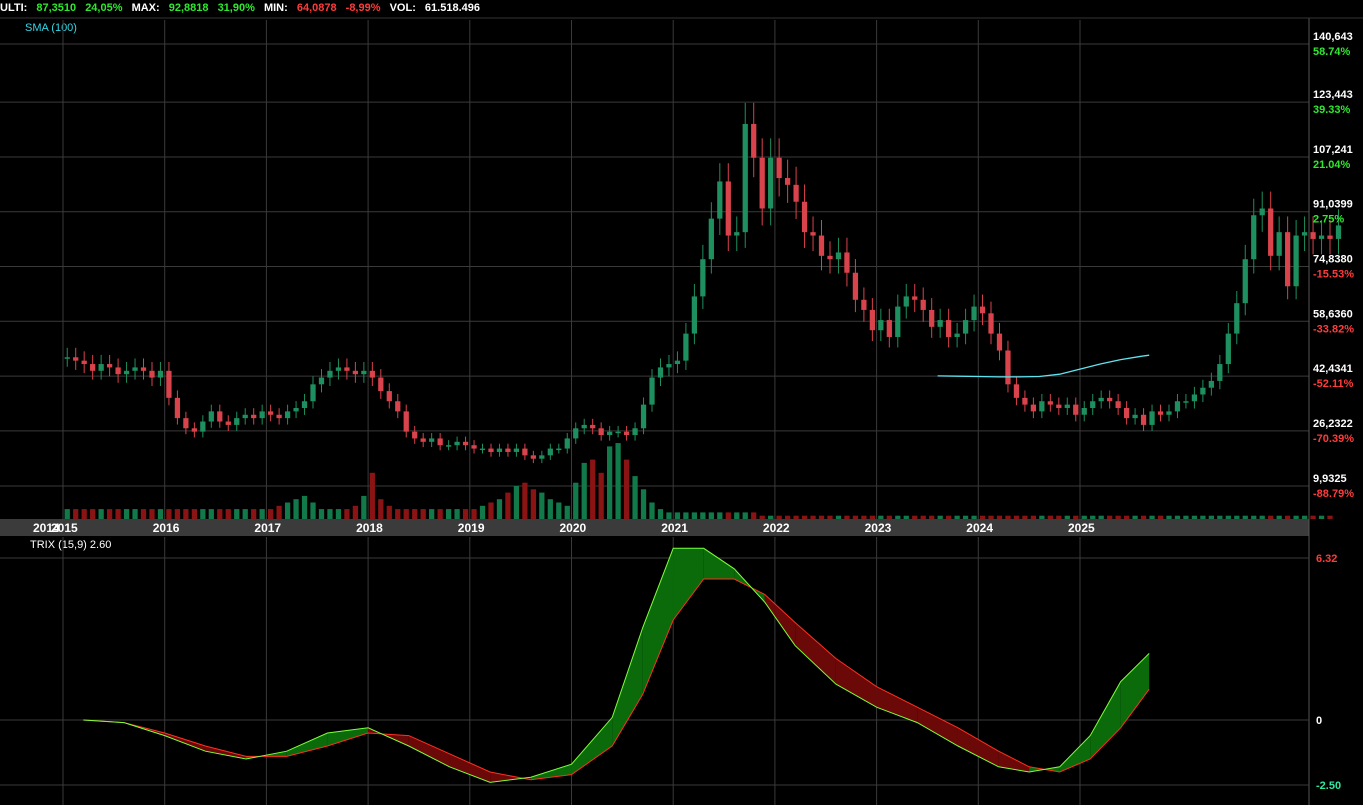 The image size is (1363, 805). I want to click on x-tick-label: 2017, so click(267, 528).